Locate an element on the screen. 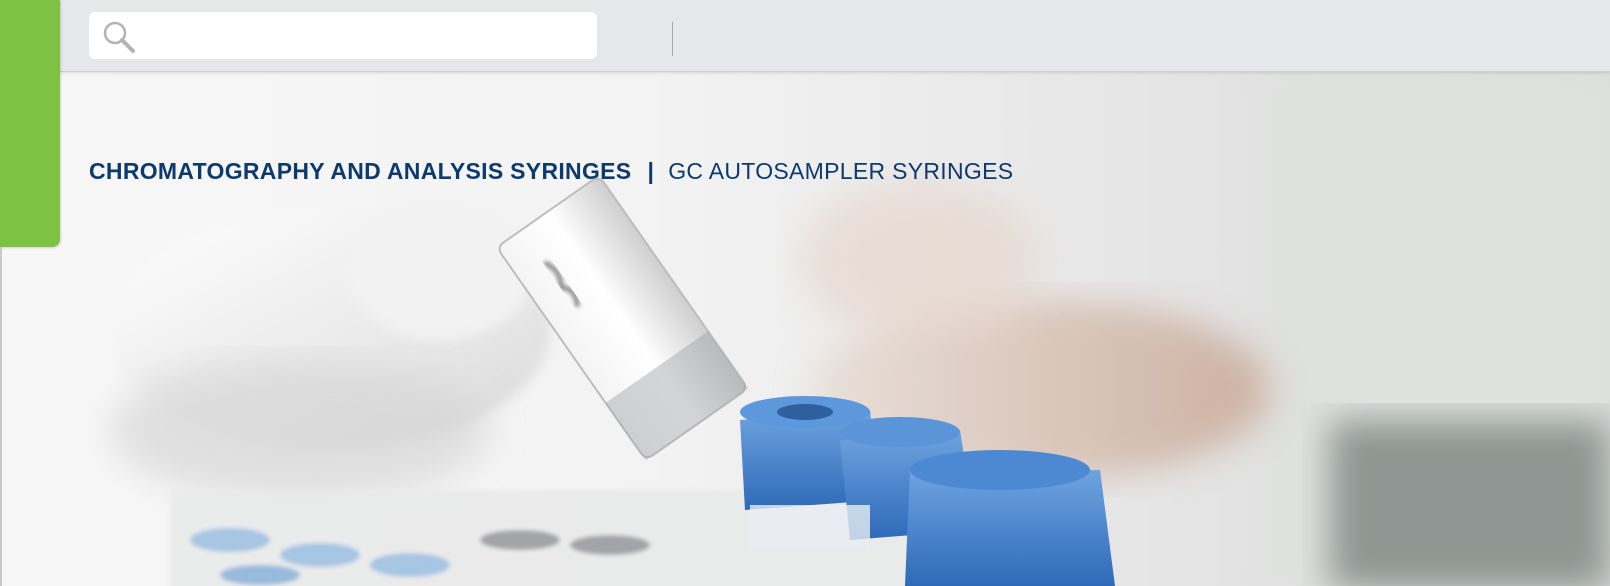 This screenshot has width=1610, height=586. search-box is located at coordinates (343, 36).